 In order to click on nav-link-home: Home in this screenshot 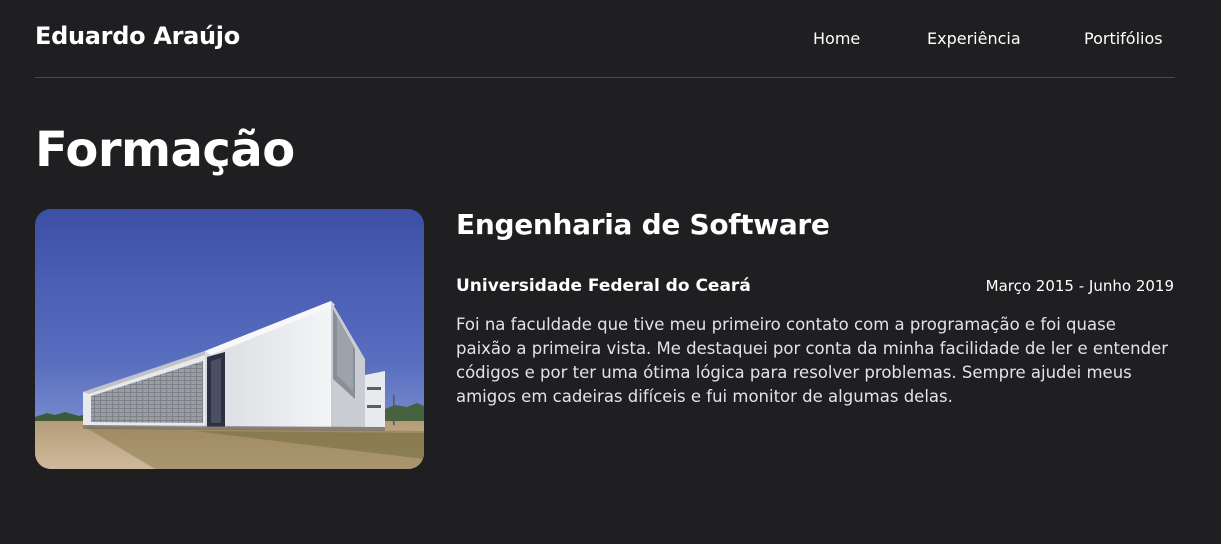, I will do `click(836, 38)`.